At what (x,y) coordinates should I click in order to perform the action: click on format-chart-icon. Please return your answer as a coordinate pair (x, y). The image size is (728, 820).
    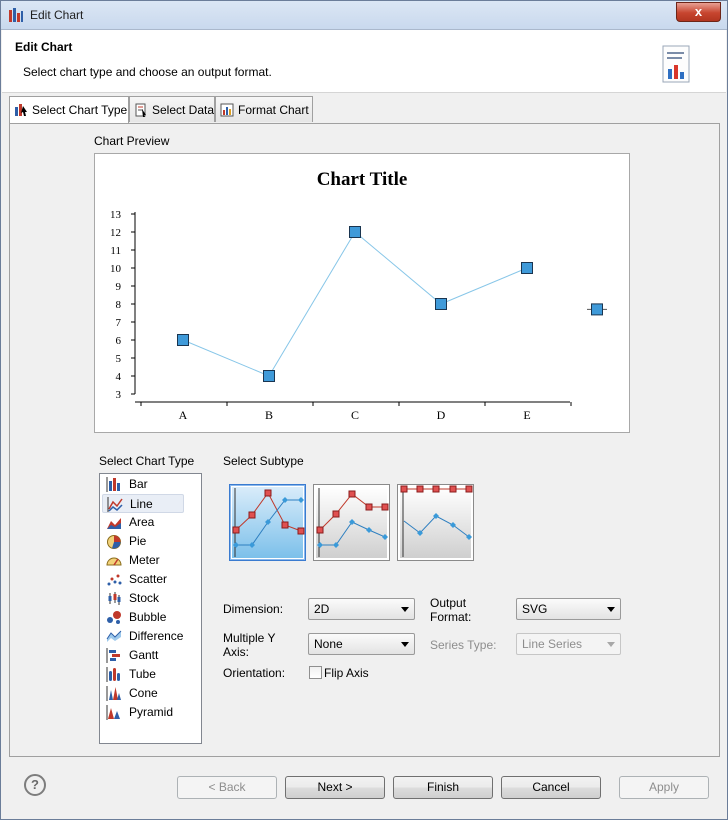
    Looking at the image, I should click on (227, 110).